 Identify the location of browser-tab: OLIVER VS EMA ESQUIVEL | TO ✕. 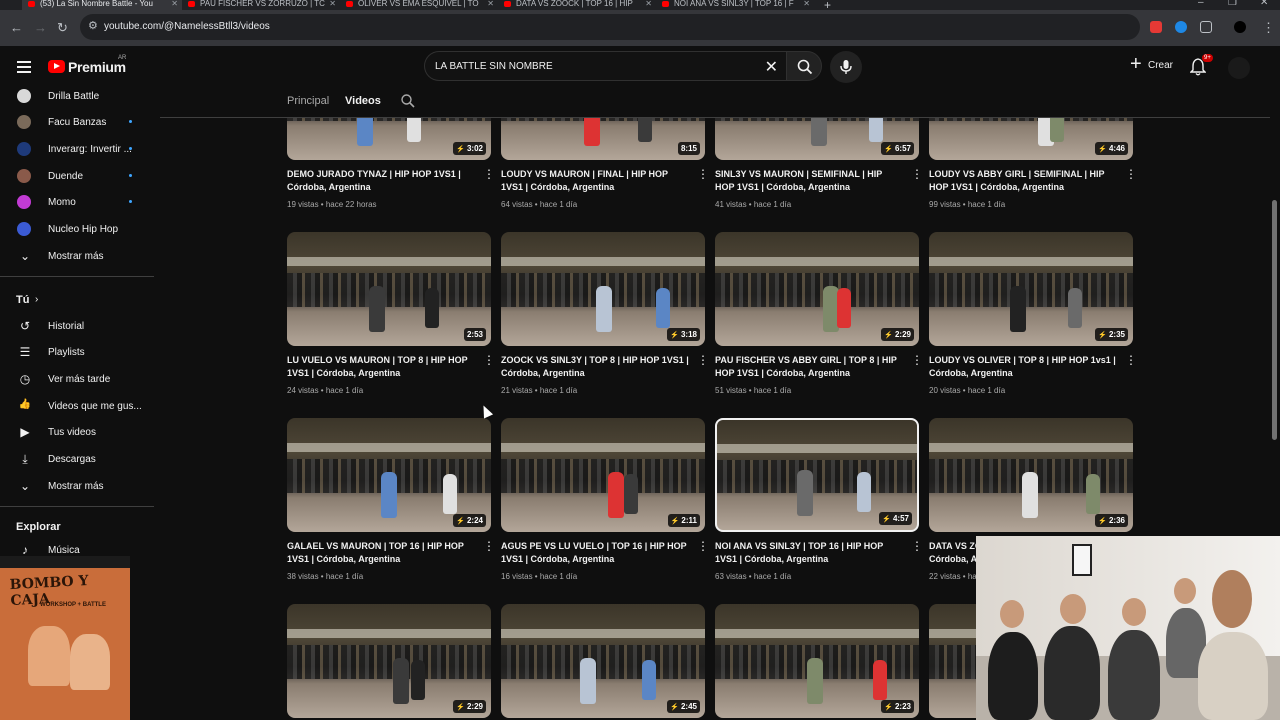
(419, 5).